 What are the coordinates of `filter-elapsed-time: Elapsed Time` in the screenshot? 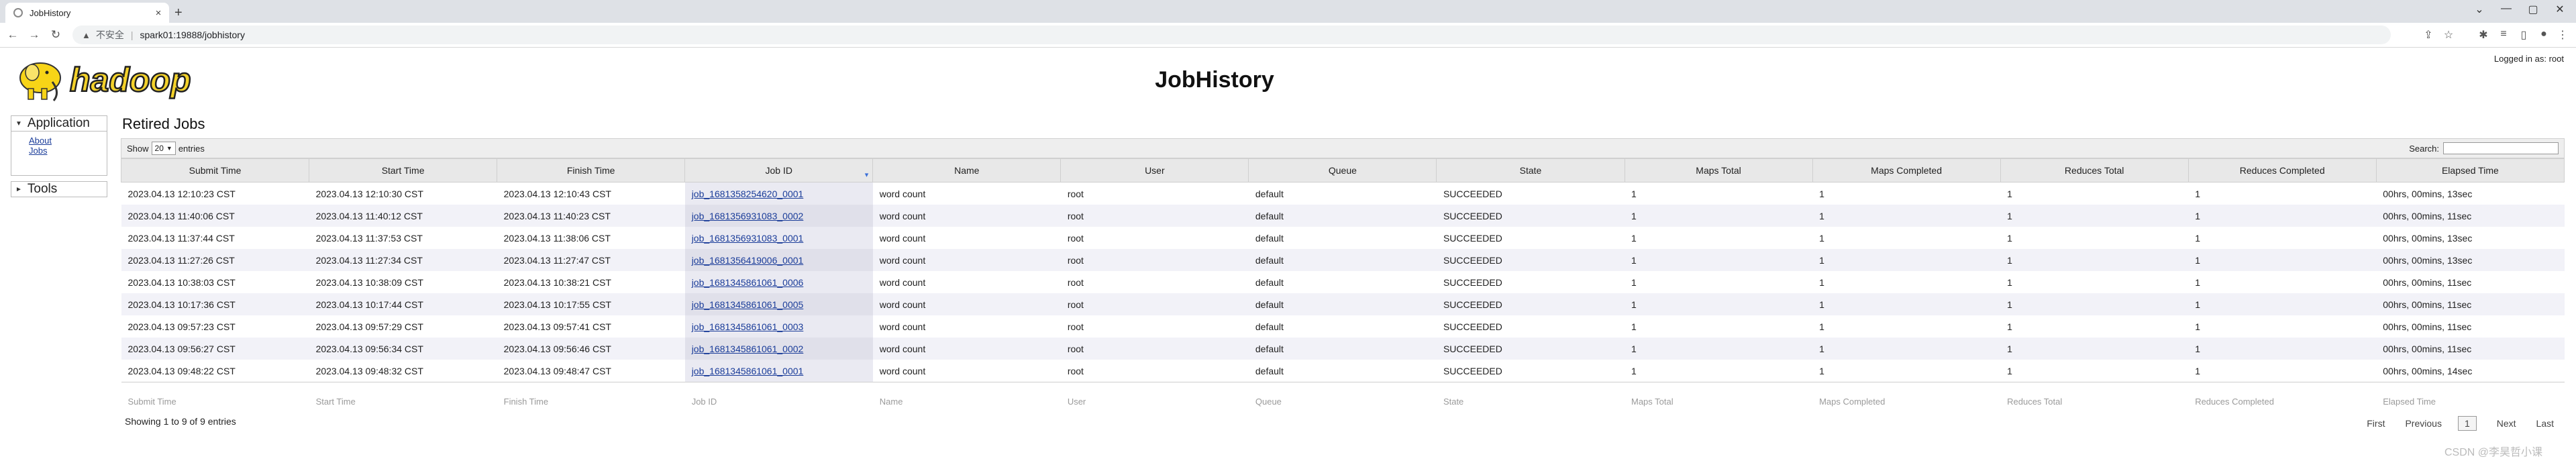 It's located at (2470, 401).